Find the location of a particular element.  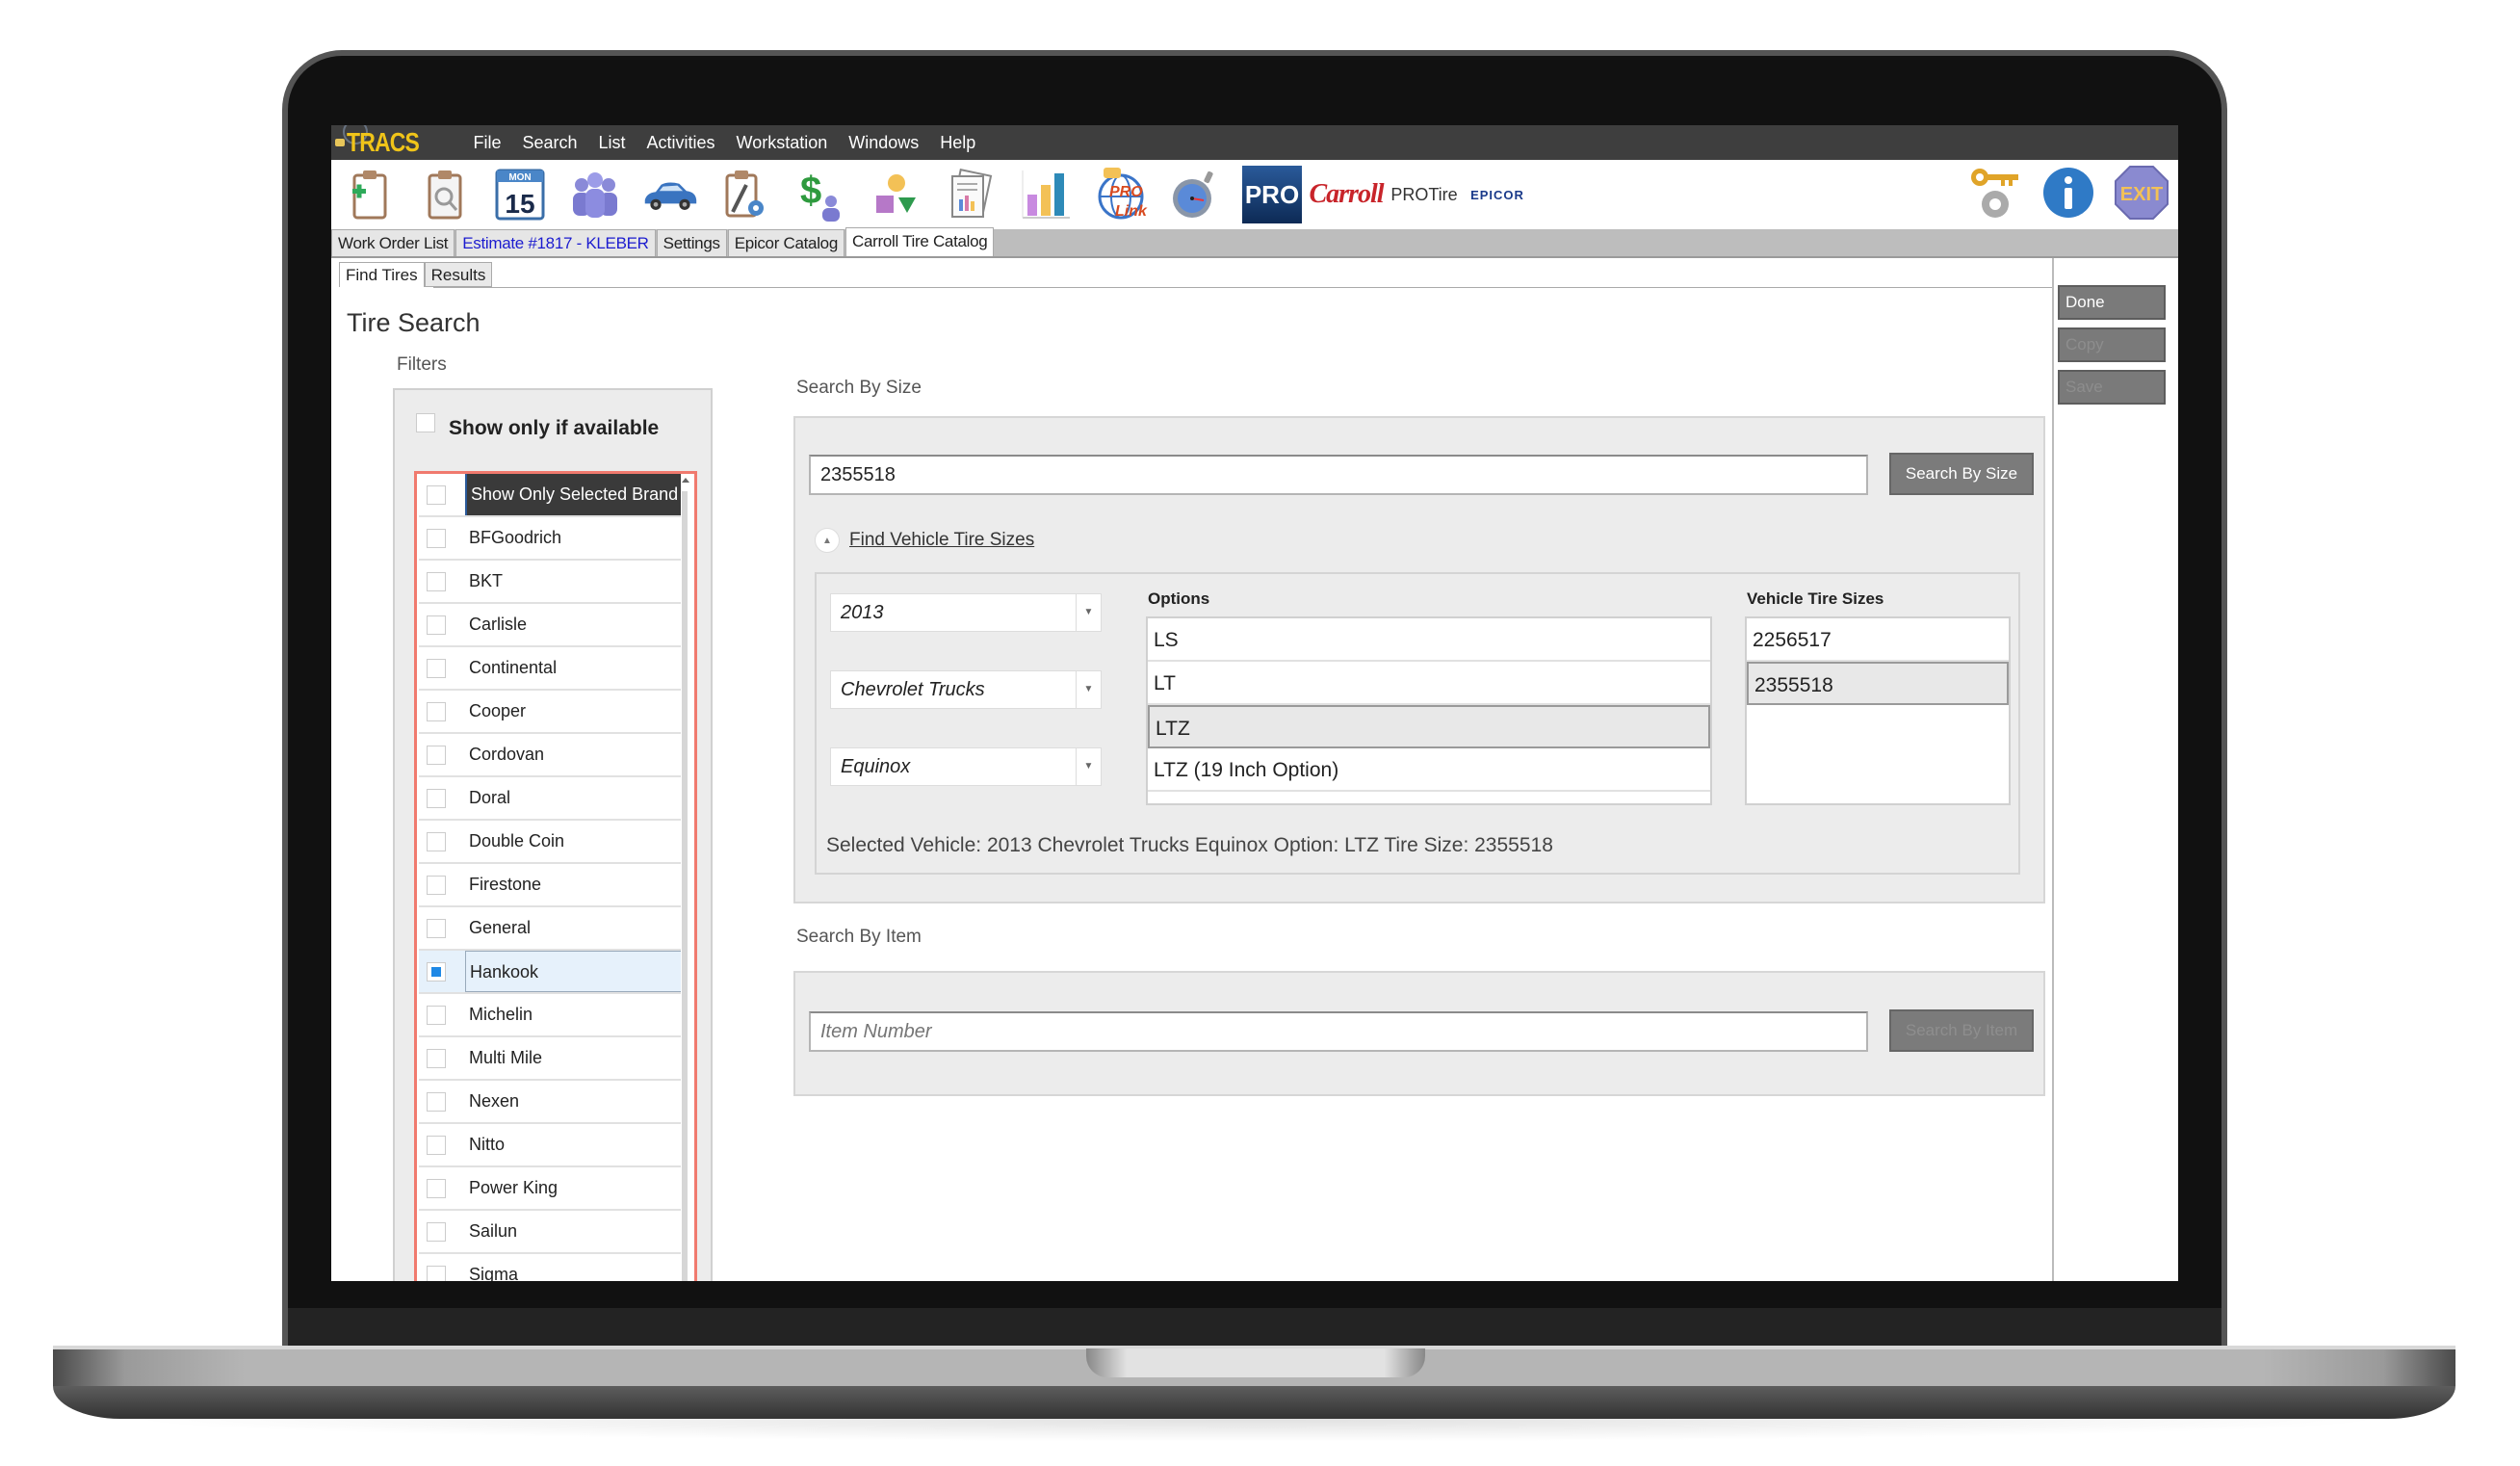

menu-windows: Windows is located at coordinates (884, 143).